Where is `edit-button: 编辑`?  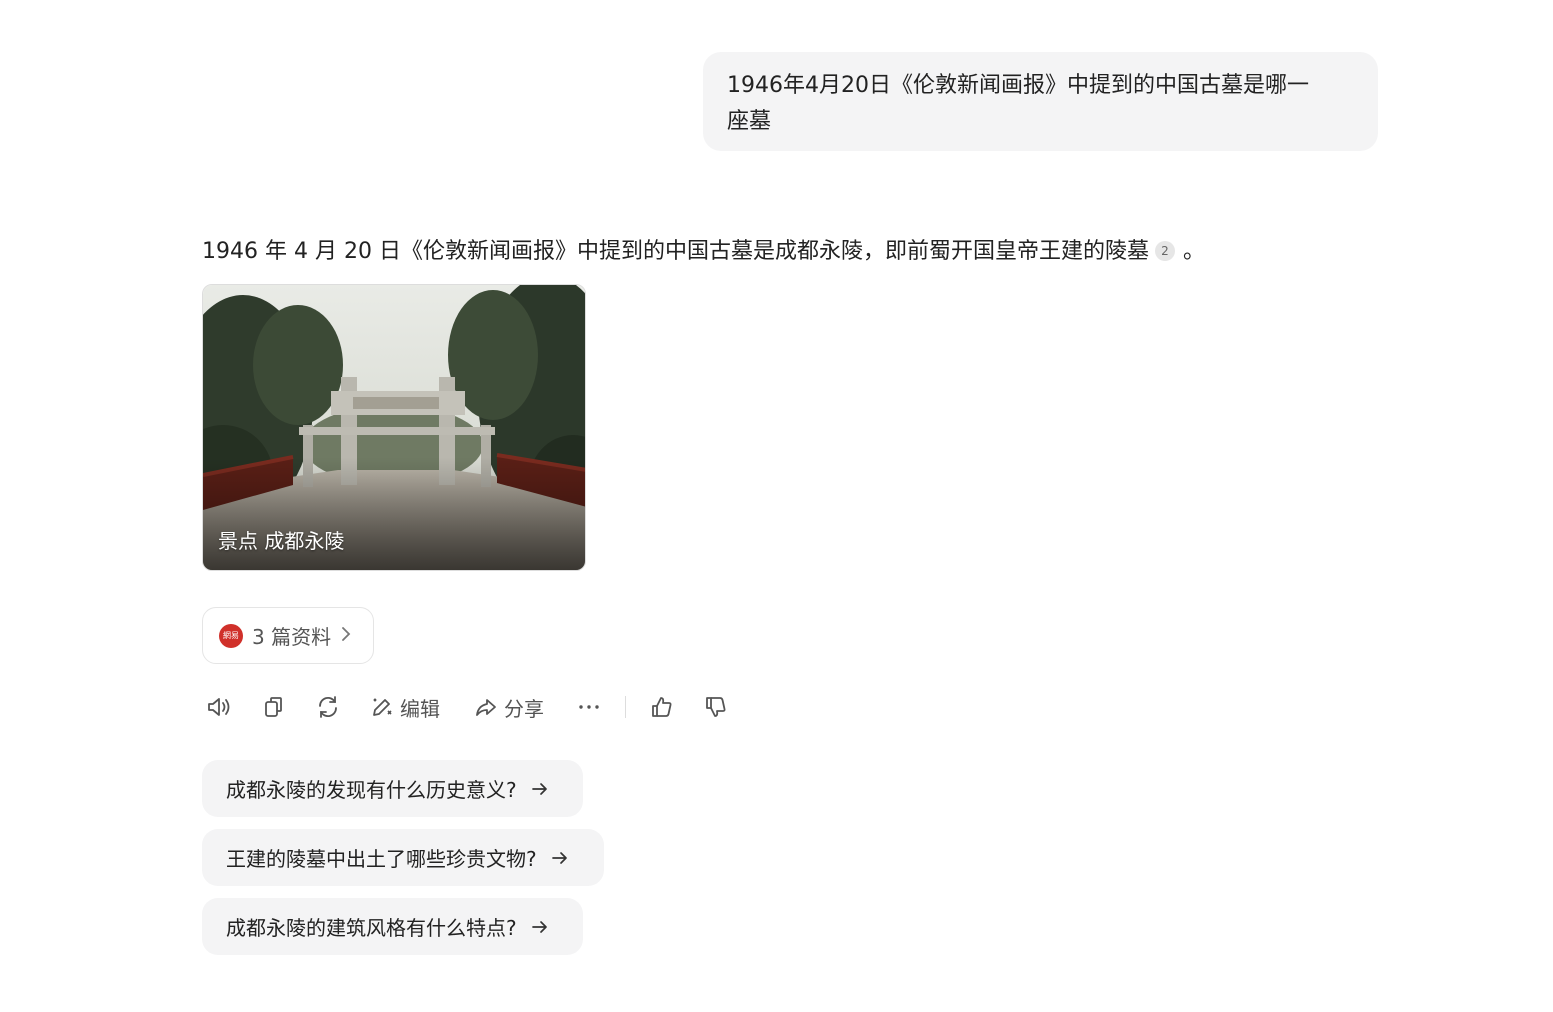 edit-button: 编辑 is located at coordinates (405, 707).